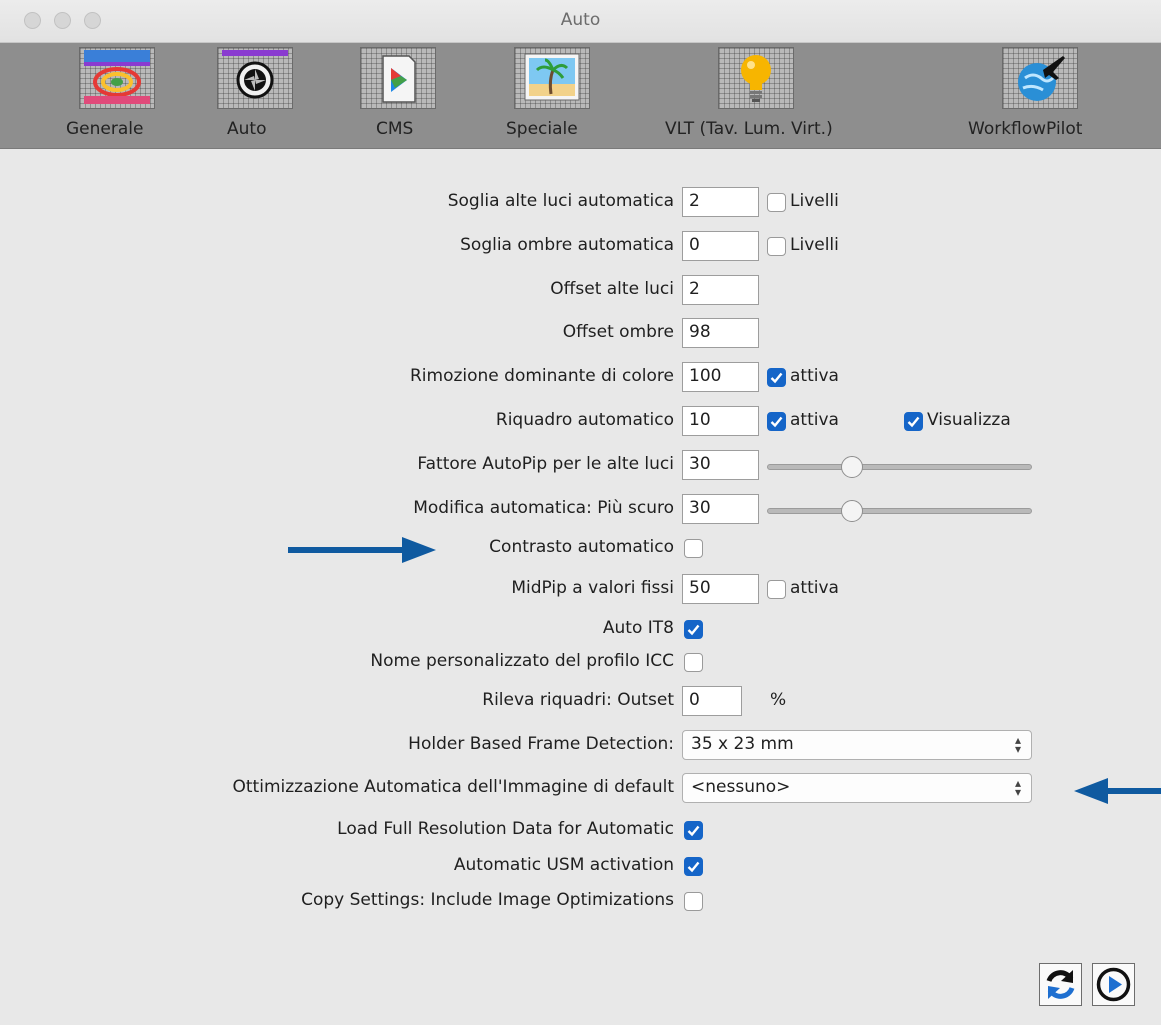 This screenshot has height=1025, width=1161. I want to click on window-title: Auto, so click(580, 20).